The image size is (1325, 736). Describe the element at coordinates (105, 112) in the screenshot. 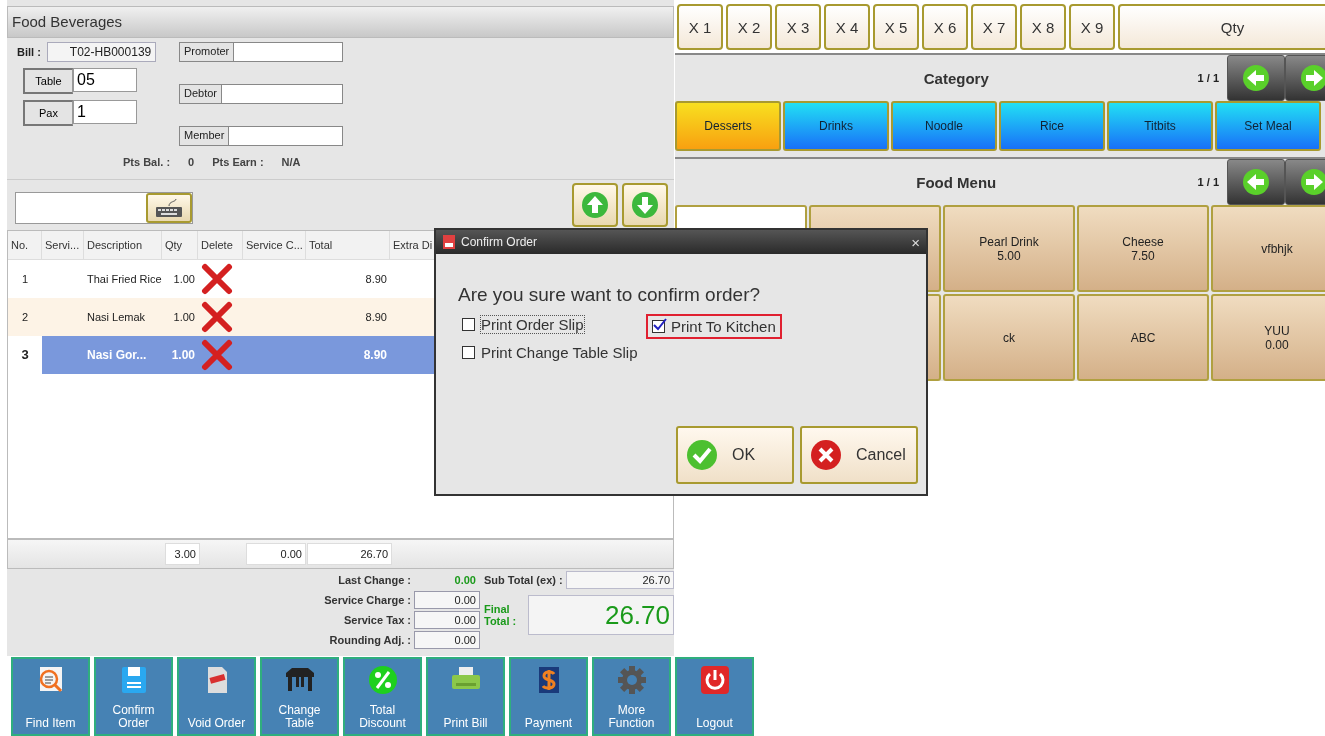

I see `pax-field: 1` at that location.